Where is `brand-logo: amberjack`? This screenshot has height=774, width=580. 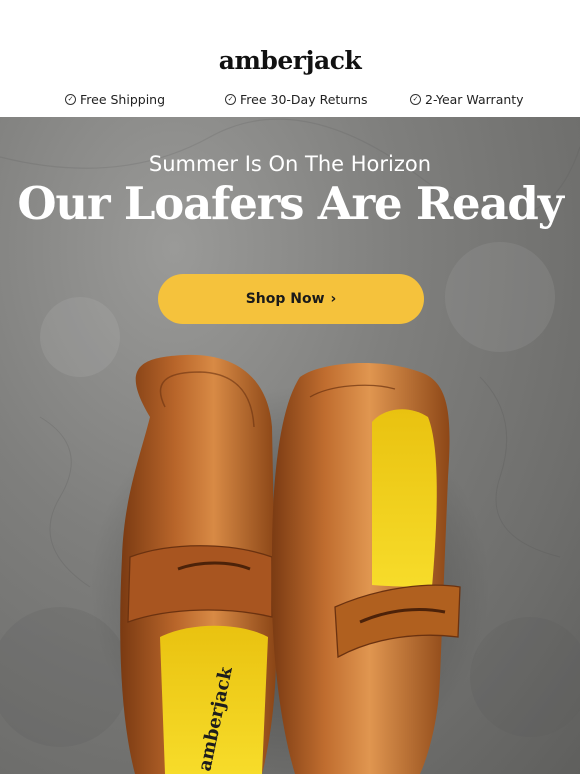 brand-logo: amberjack is located at coordinates (290, 60).